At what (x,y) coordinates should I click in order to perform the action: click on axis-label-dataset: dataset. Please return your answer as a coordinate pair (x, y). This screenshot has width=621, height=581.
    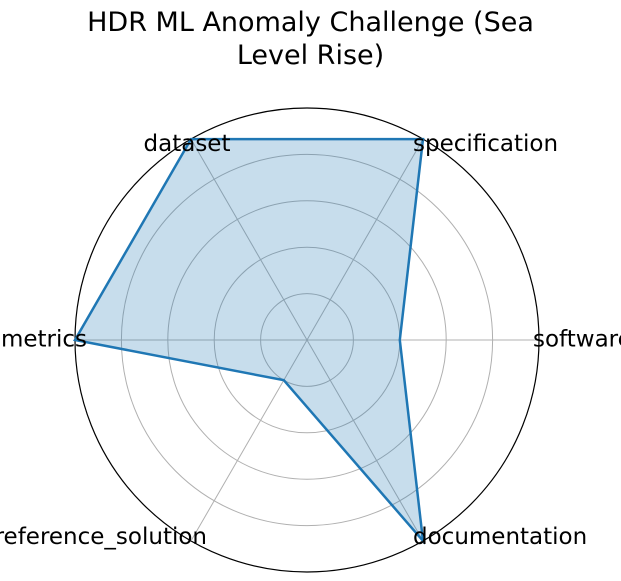
    Looking at the image, I should click on (187, 144).